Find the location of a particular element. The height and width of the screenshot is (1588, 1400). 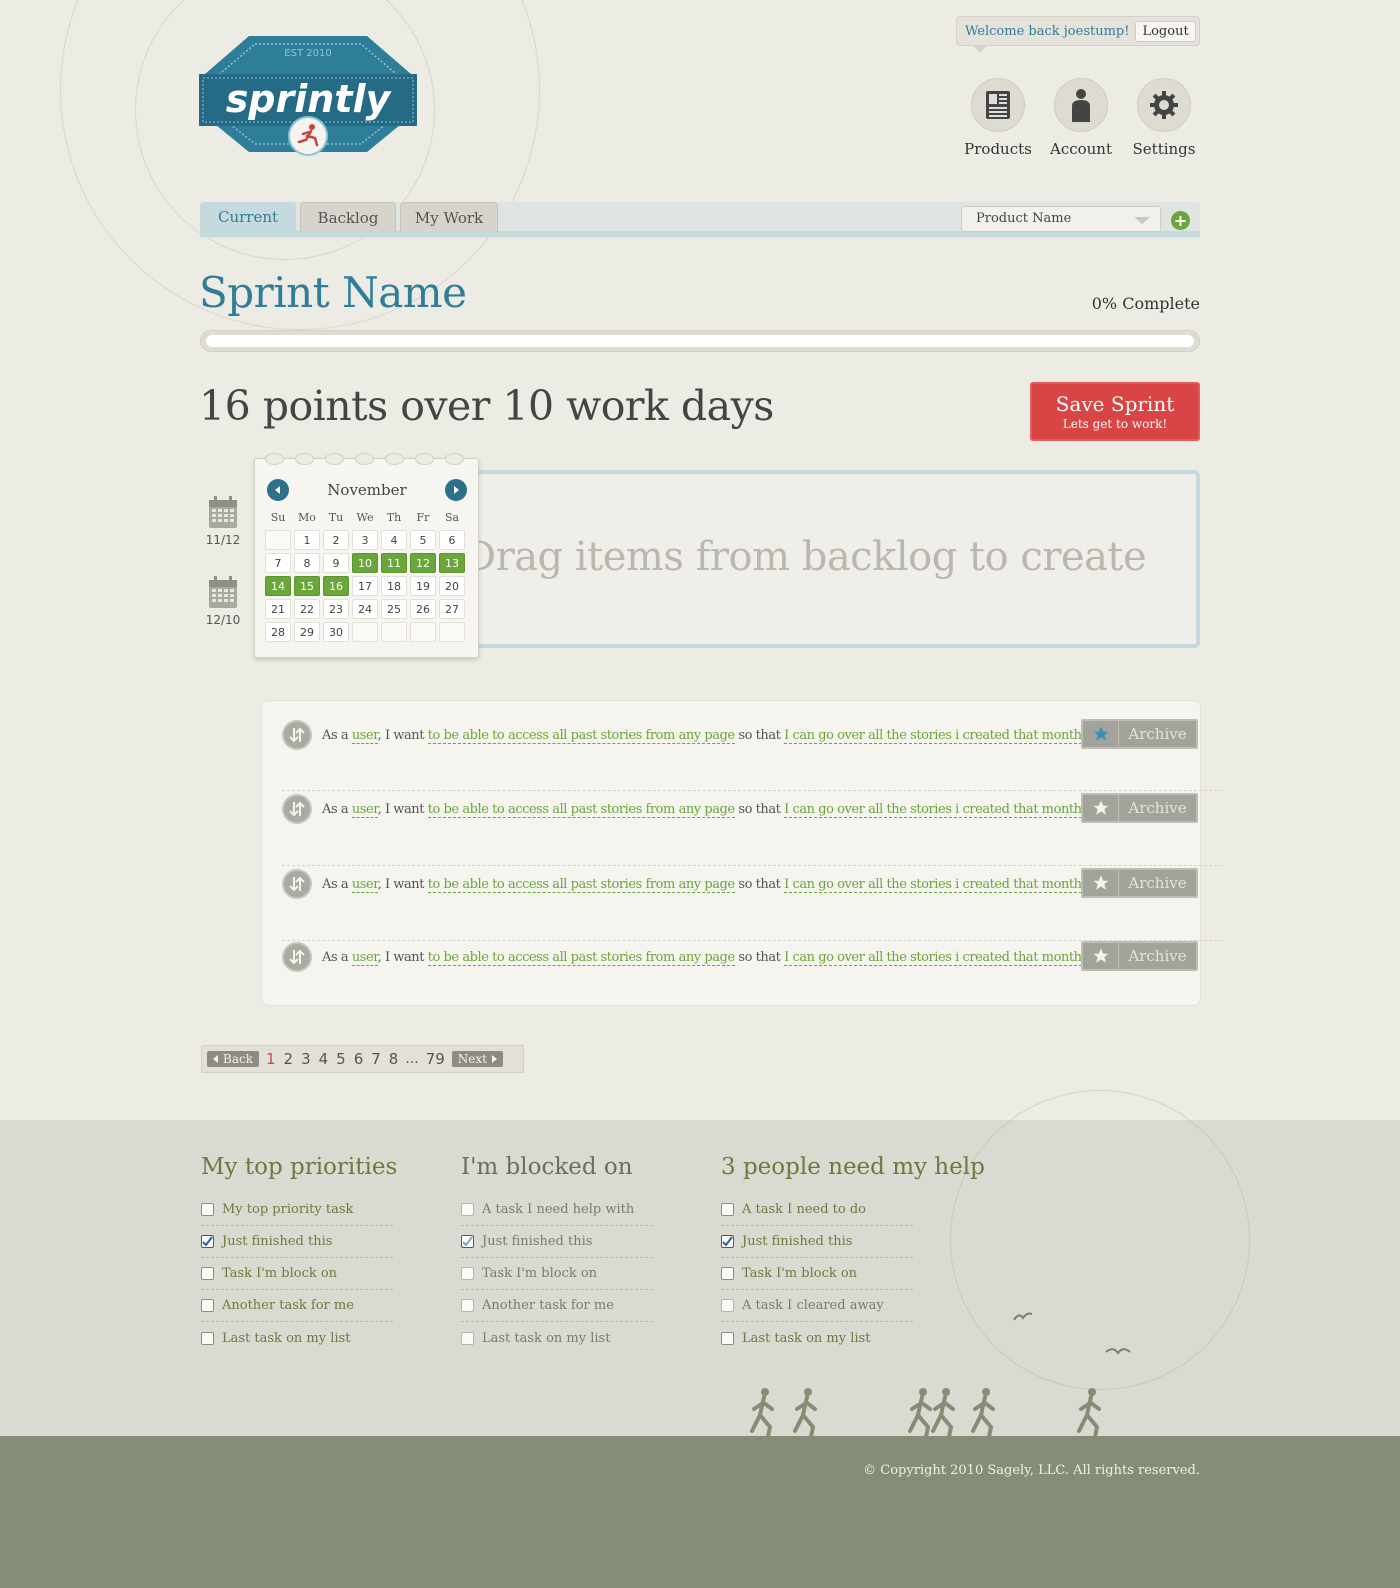

nav-account: Account is located at coordinates (1081, 118).